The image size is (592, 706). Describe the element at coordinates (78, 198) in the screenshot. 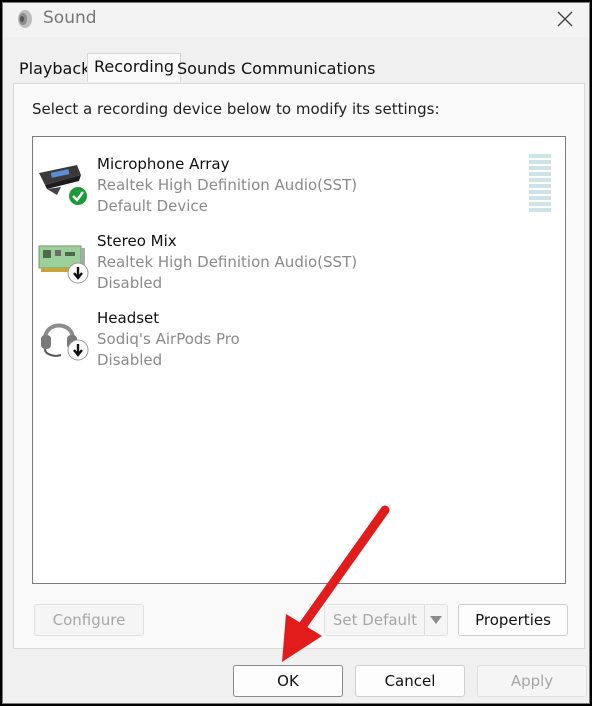

I see `default-check-icon` at that location.